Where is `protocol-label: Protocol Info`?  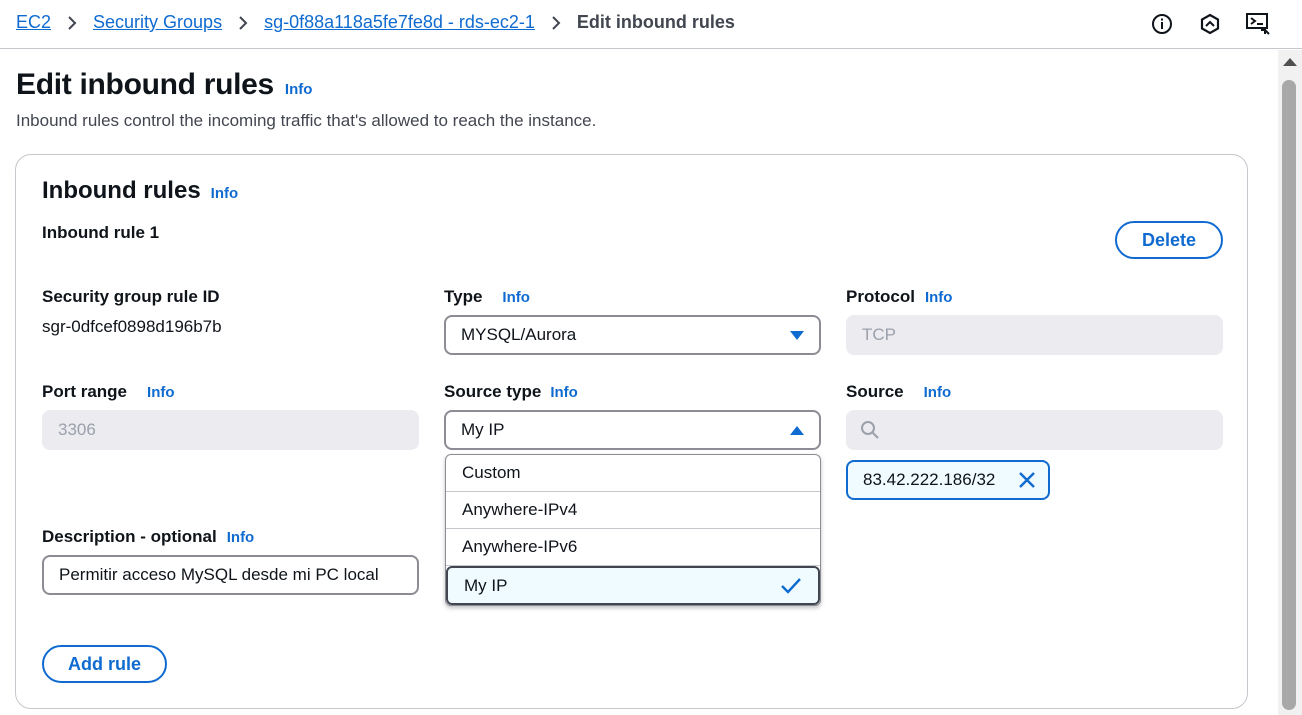
protocol-label: Protocol Info is located at coordinates (899, 297).